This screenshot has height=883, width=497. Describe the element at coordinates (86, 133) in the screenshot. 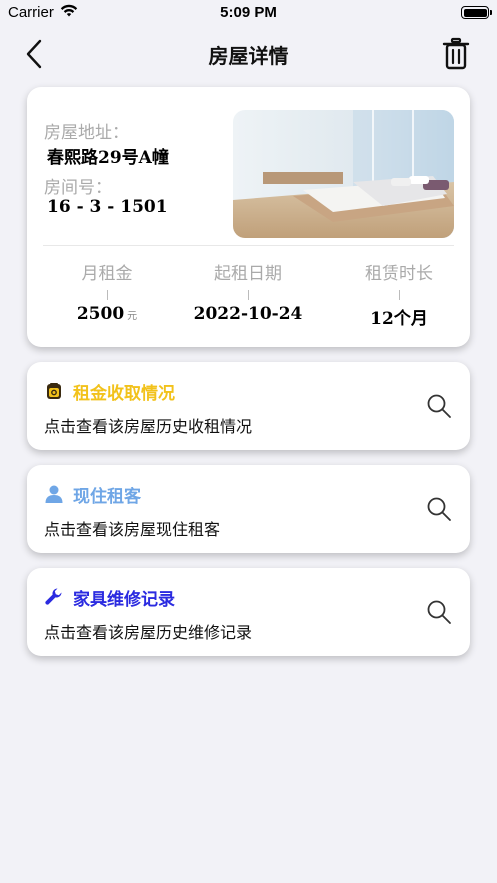

I see `address-label: 房屋地址：` at that location.